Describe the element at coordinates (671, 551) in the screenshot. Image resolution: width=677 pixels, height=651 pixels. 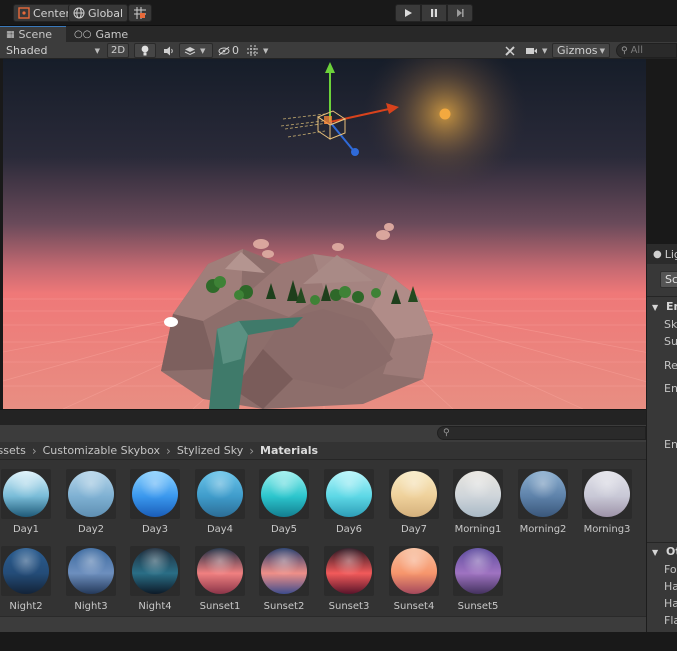
I see `other-settings-label: Other Settings` at that location.